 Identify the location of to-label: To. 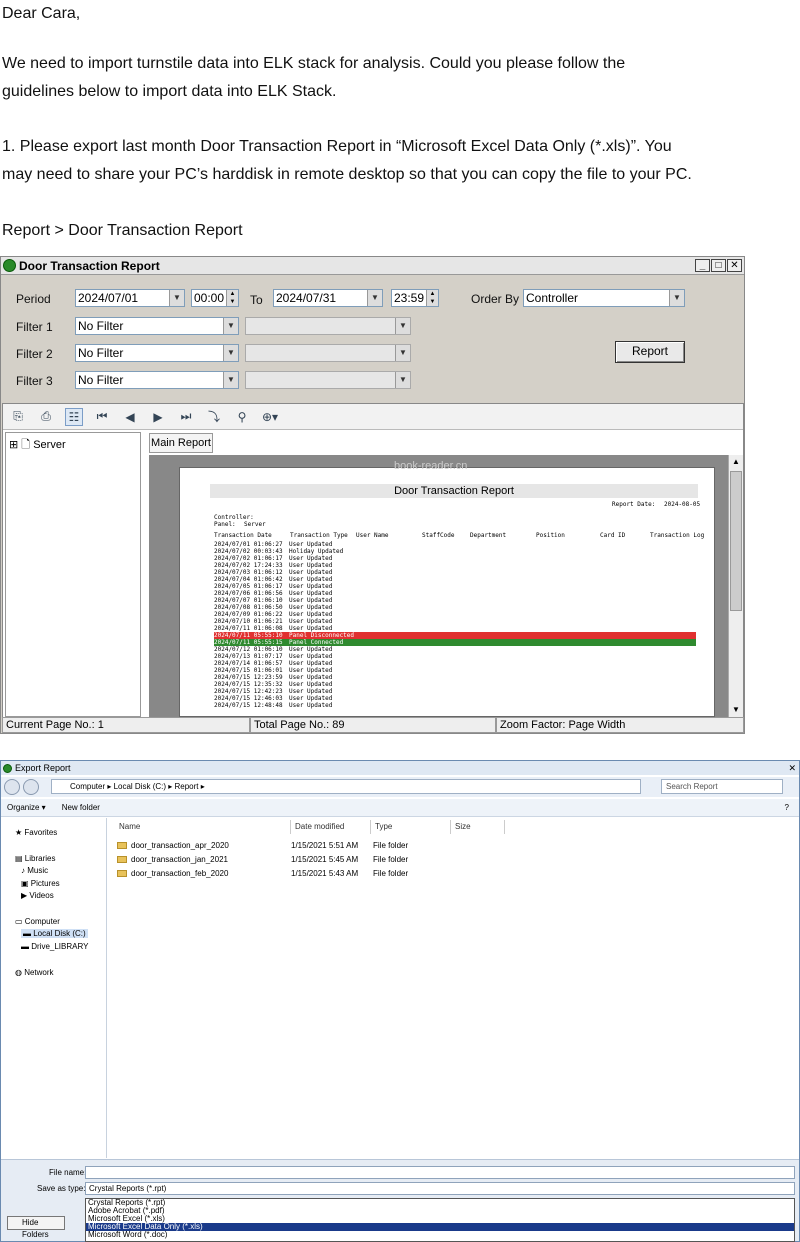
(256, 300).